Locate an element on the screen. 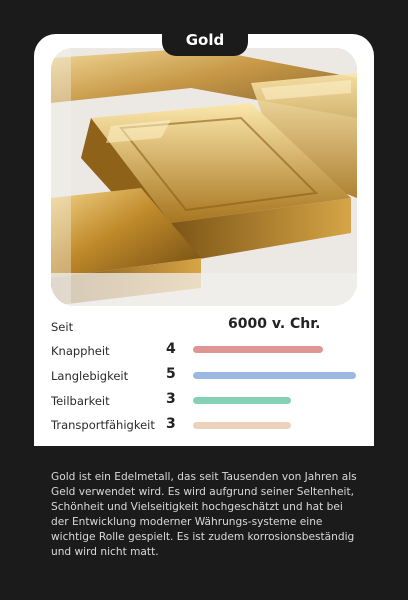 The height and width of the screenshot is (600, 408). since-label: Seit is located at coordinates (62, 327).